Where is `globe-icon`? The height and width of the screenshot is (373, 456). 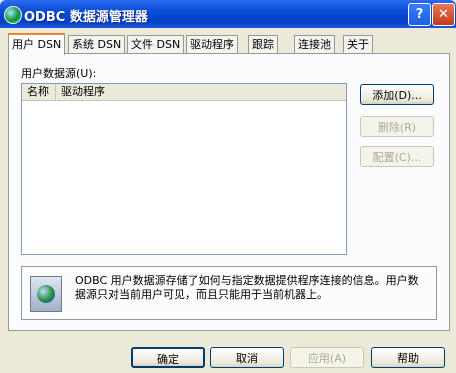 globe-icon is located at coordinates (46, 294).